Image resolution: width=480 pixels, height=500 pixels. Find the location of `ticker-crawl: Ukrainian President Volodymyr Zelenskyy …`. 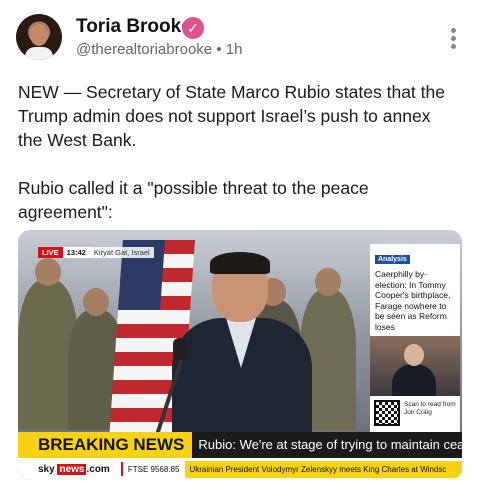

ticker-crawl: Ukrainian President Volodymyr Zelenskyy … is located at coordinates (323, 469).